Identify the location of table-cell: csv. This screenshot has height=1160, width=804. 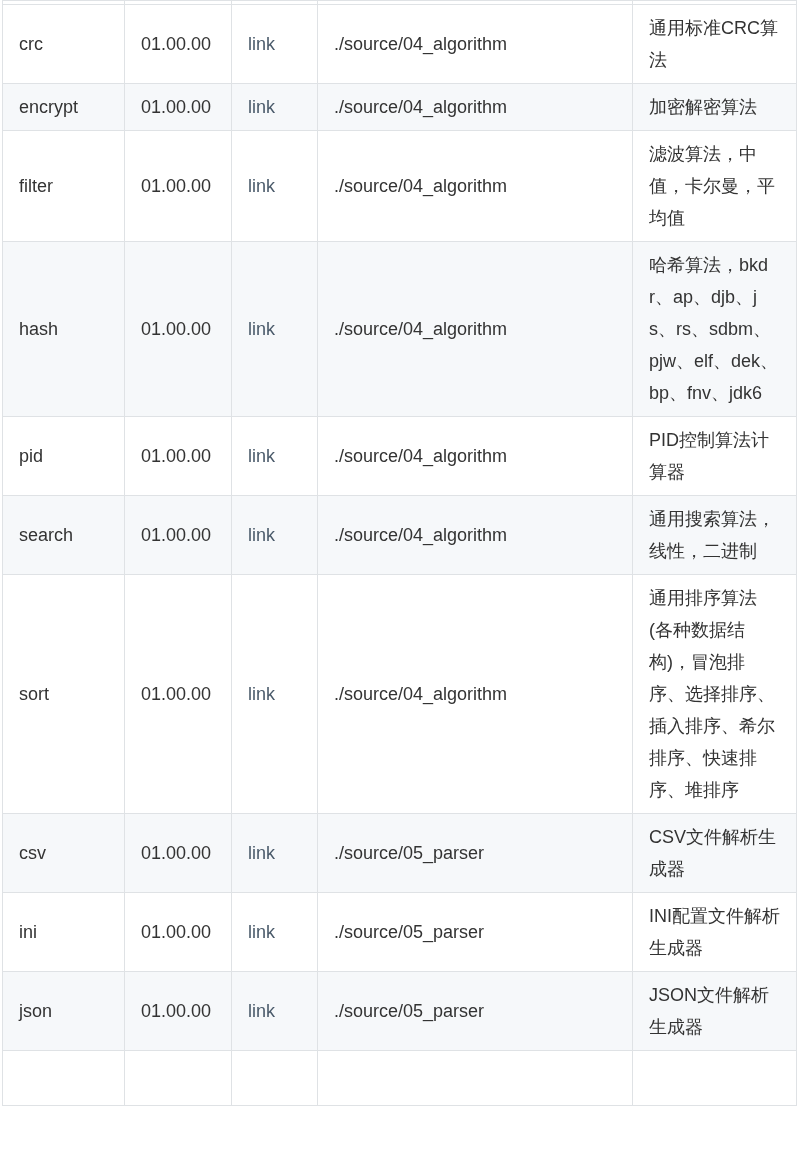
(63, 853).